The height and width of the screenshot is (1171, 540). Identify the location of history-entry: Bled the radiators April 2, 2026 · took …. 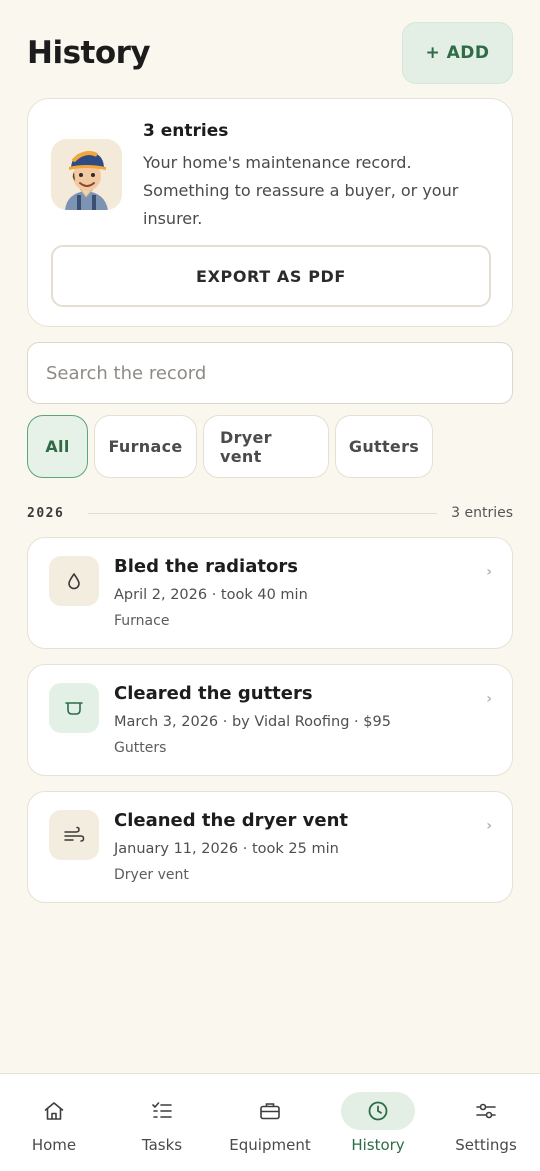
(270, 593).